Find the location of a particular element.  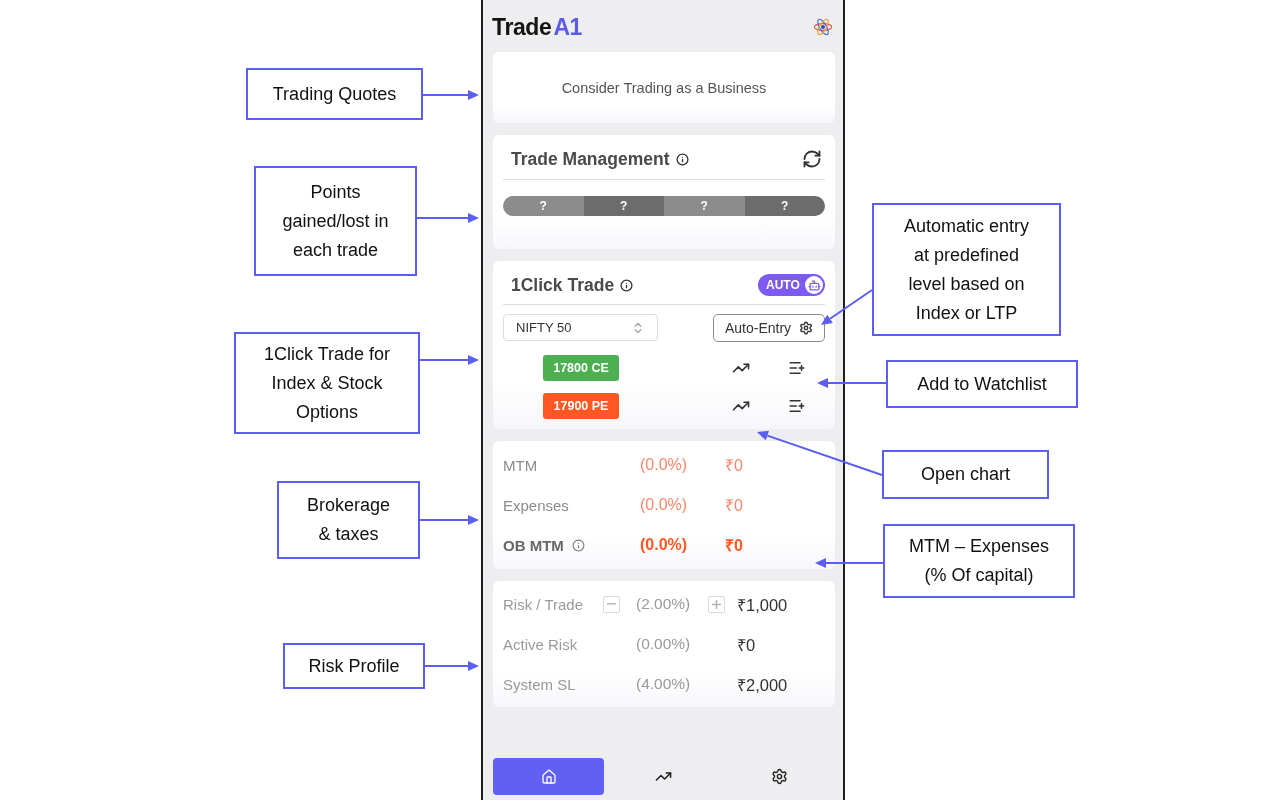

annotation-callout: Risk Profile is located at coordinates (354, 666).